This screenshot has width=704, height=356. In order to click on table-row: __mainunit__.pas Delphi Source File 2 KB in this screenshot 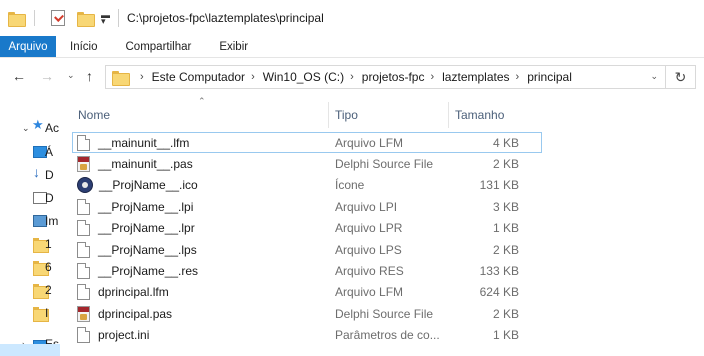, I will do `click(307, 163)`.